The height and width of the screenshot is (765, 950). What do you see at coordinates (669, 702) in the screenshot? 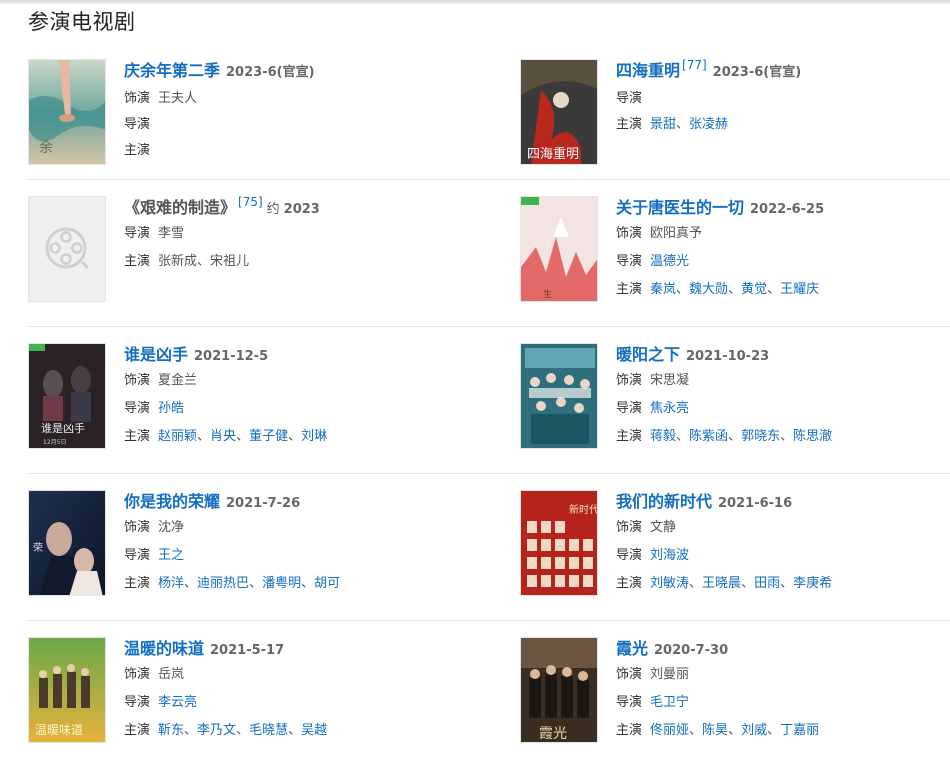
I see `person-link: 毛卫宁` at bounding box center [669, 702].